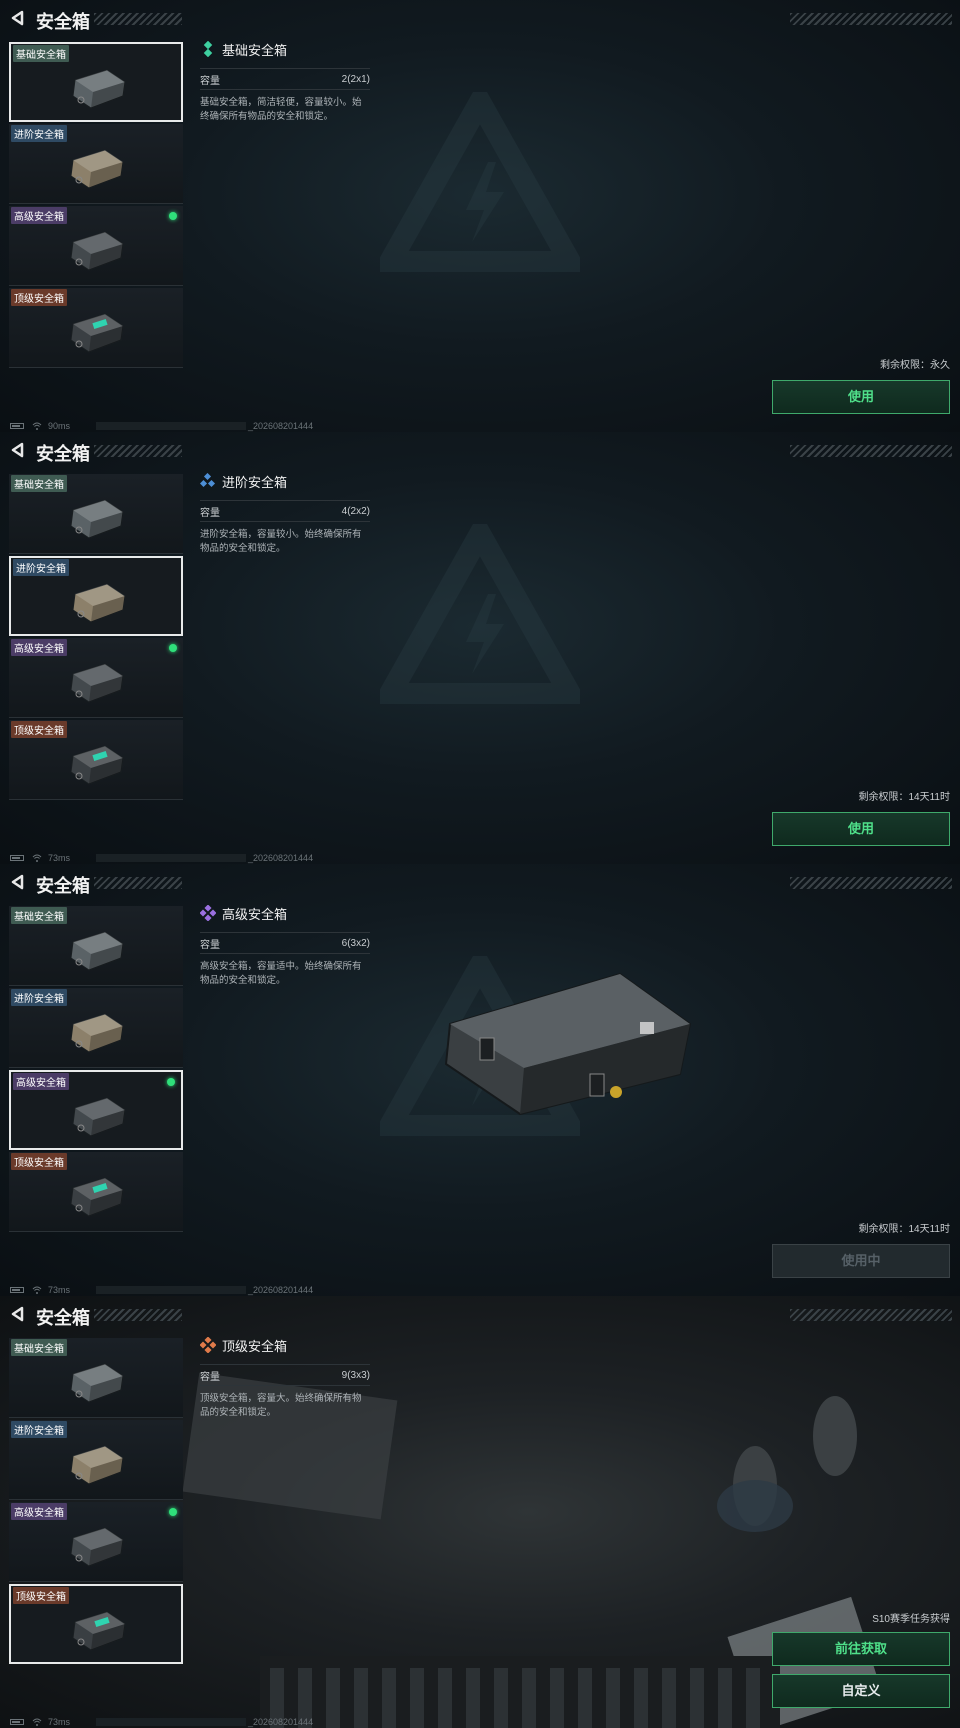 The height and width of the screenshot is (1728, 960). I want to click on in-use-button: 使用中, so click(861, 1261).